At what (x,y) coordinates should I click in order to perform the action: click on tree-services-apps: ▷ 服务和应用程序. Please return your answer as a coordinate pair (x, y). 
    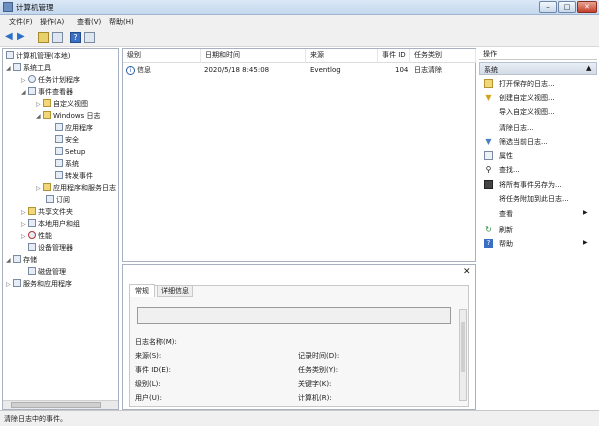
    Looking at the image, I should click on (39, 284).